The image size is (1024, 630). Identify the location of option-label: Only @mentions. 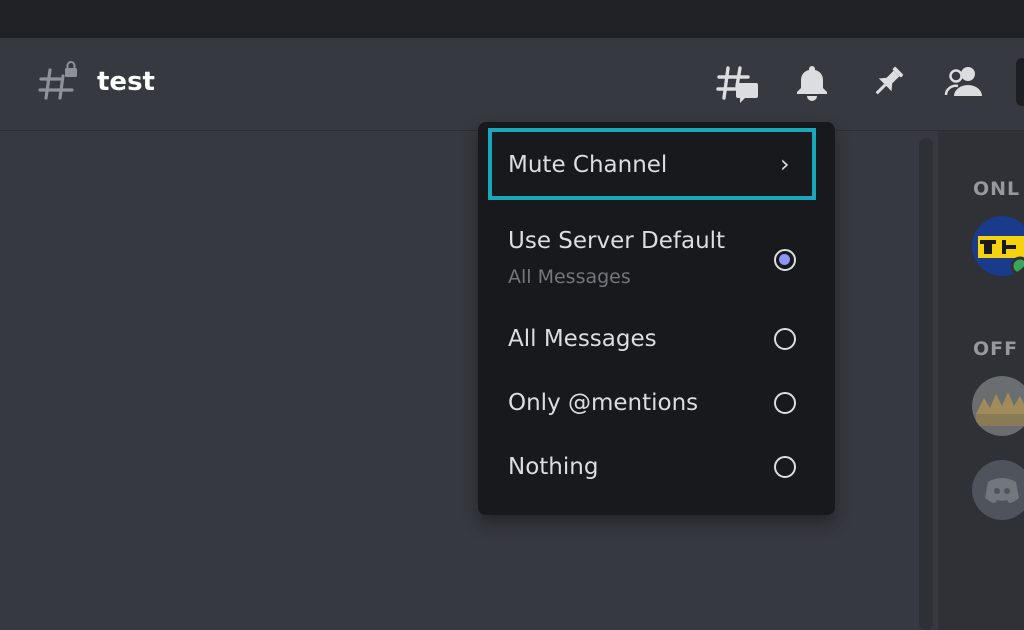
(603, 403).